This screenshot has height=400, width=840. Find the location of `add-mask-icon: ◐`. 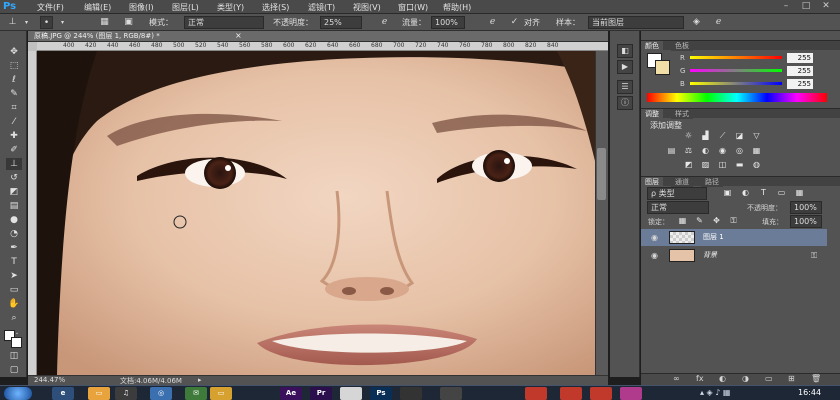

add-mask-icon: ◐ is located at coordinates (722, 378).